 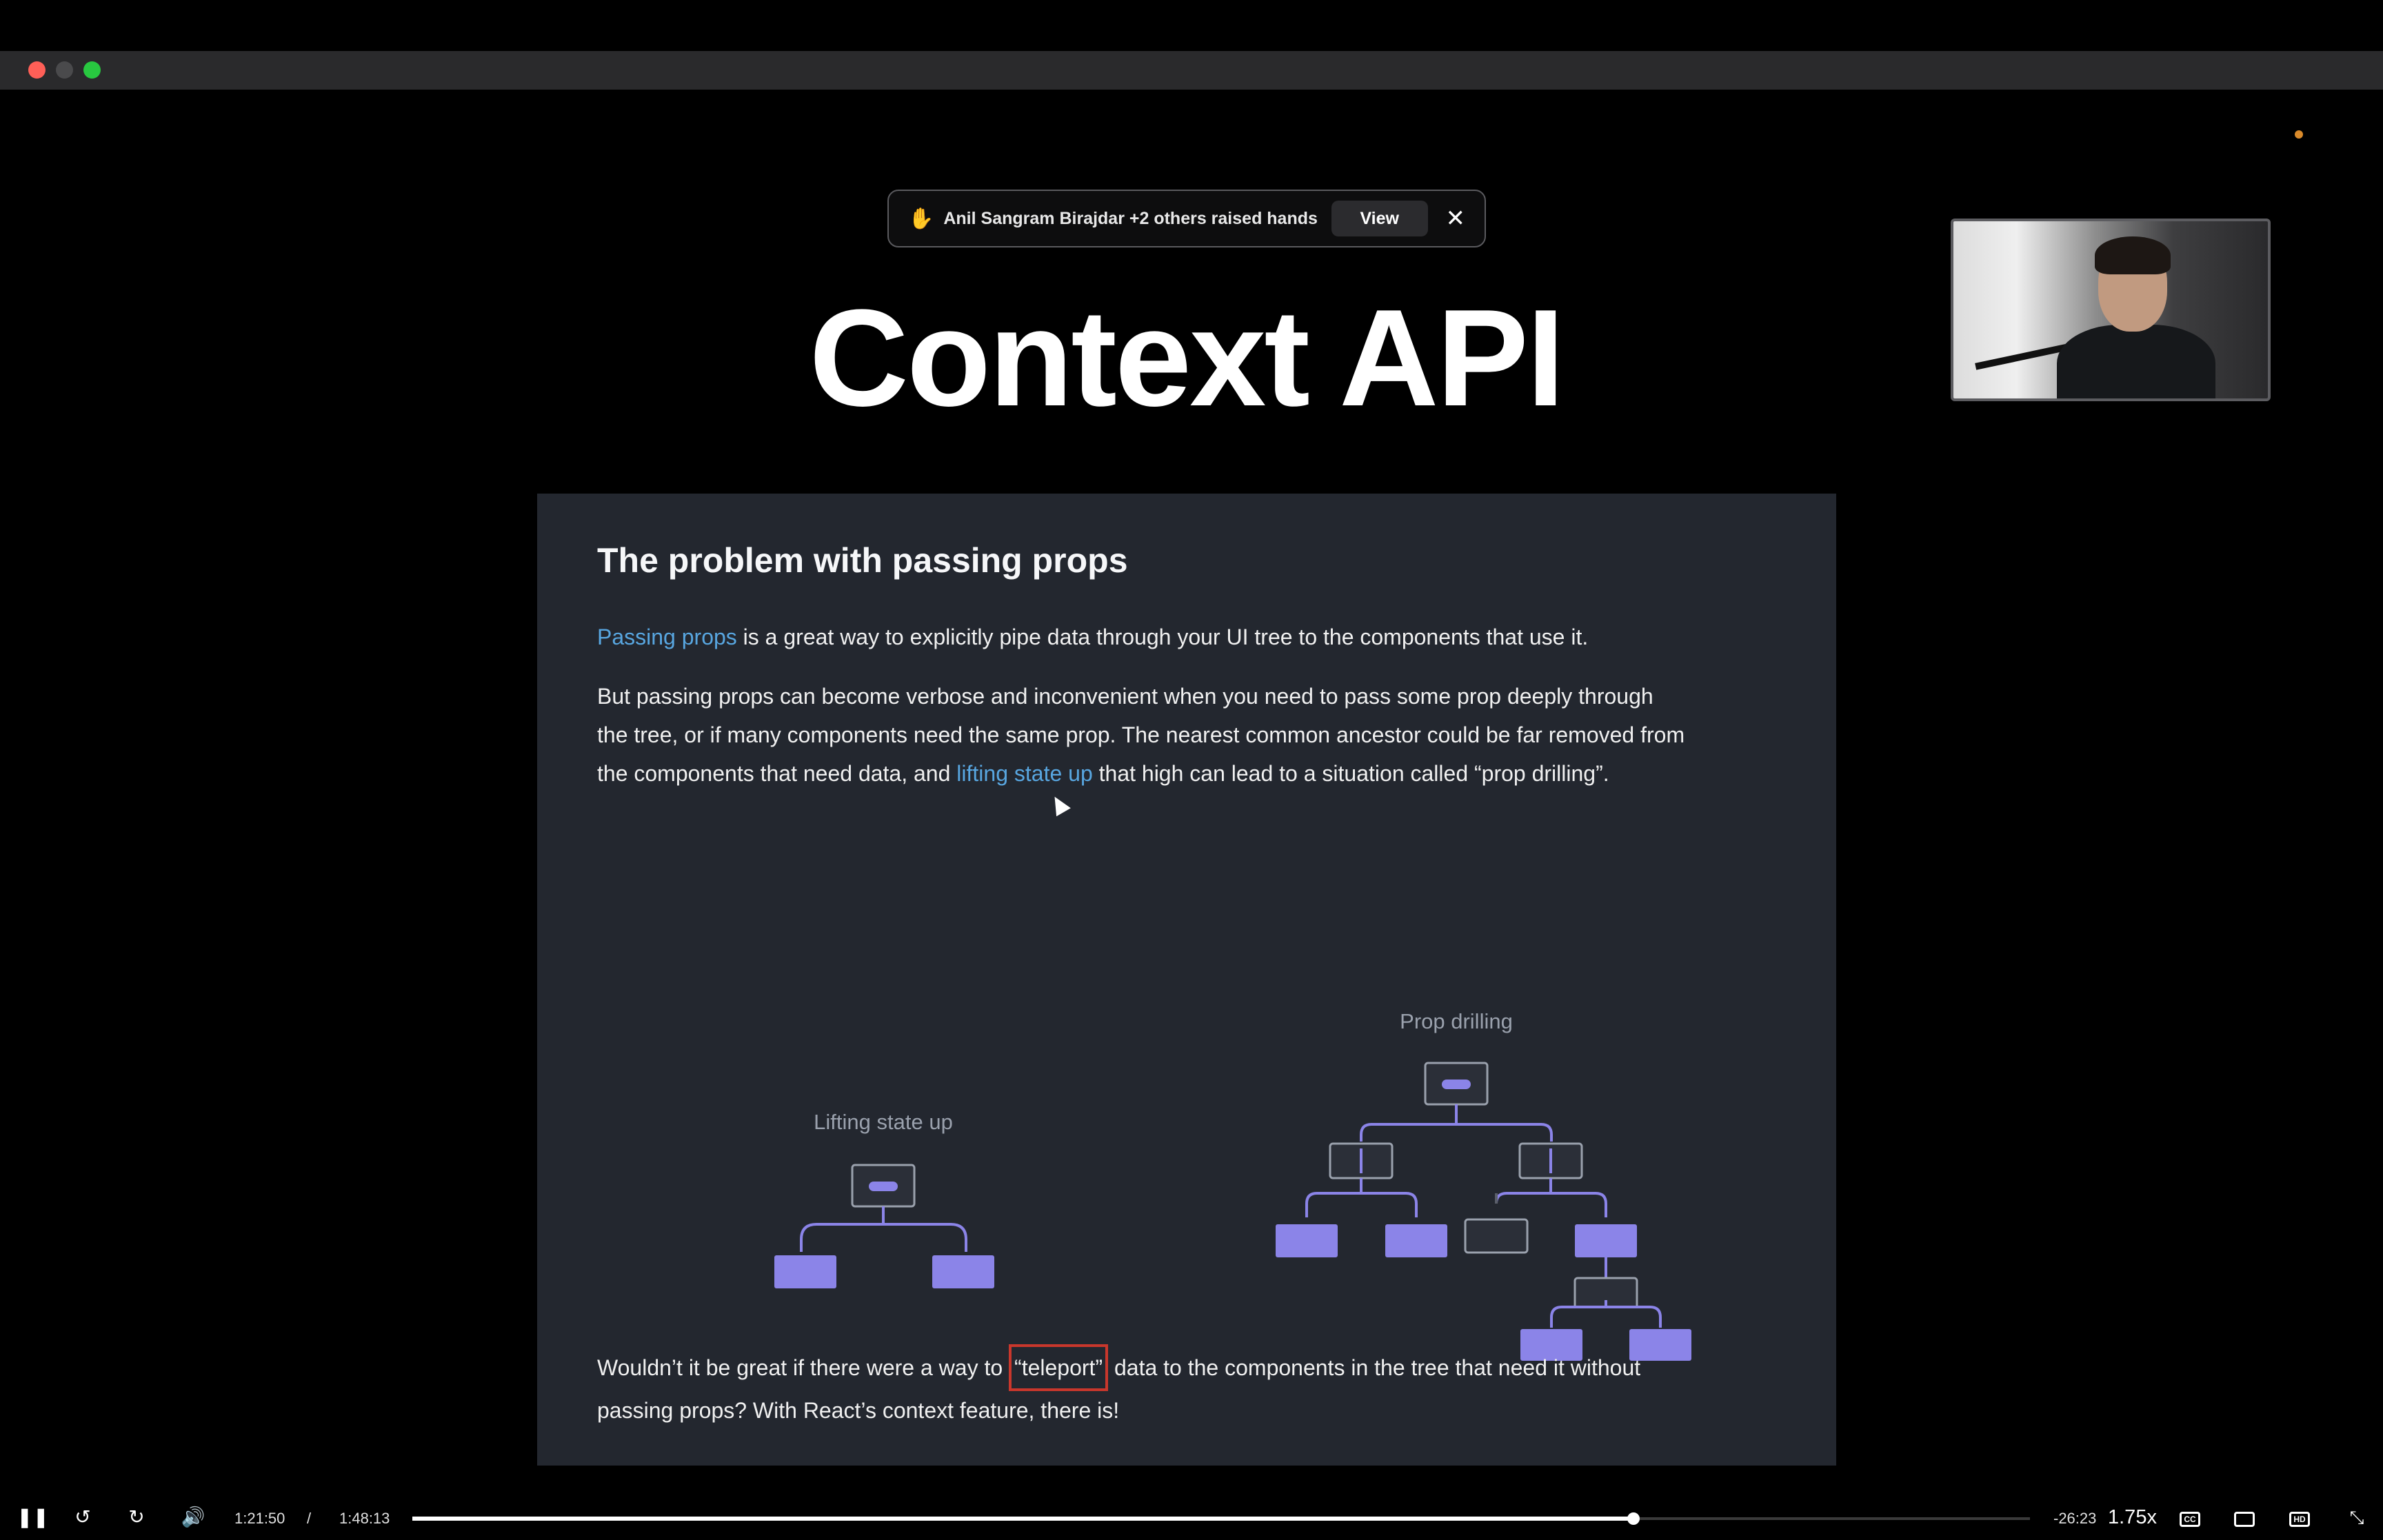 What do you see at coordinates (82, 1517) in the screenshot?
I see `rewind-icon: ↺` at bounding box center [82, 1517].